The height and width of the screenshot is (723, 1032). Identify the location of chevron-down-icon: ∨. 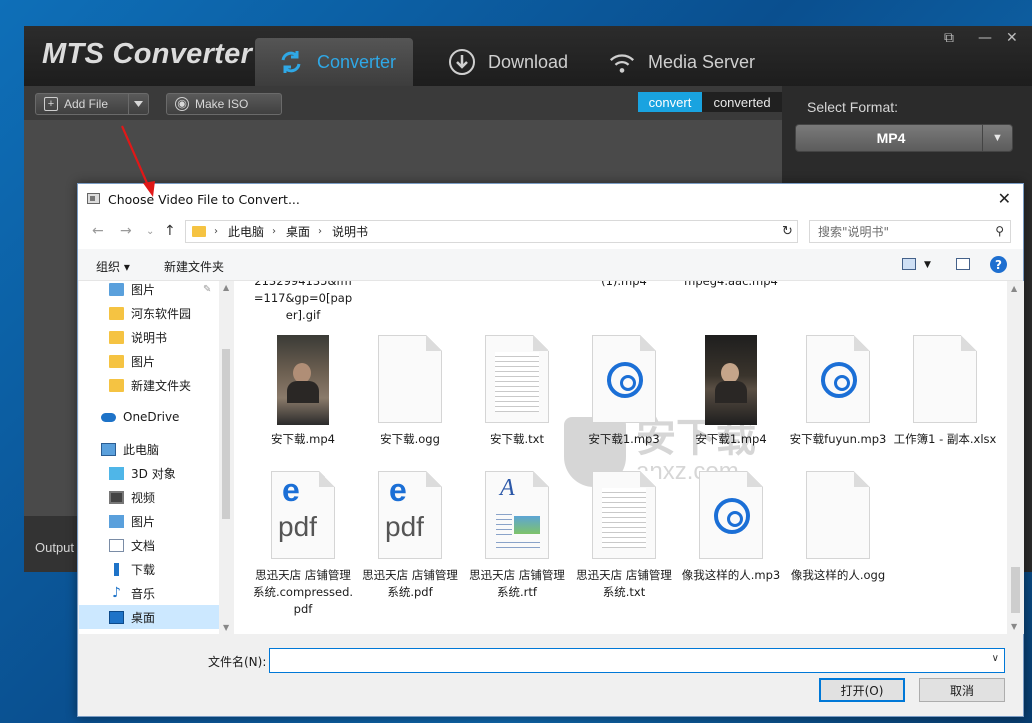
(995, 658).